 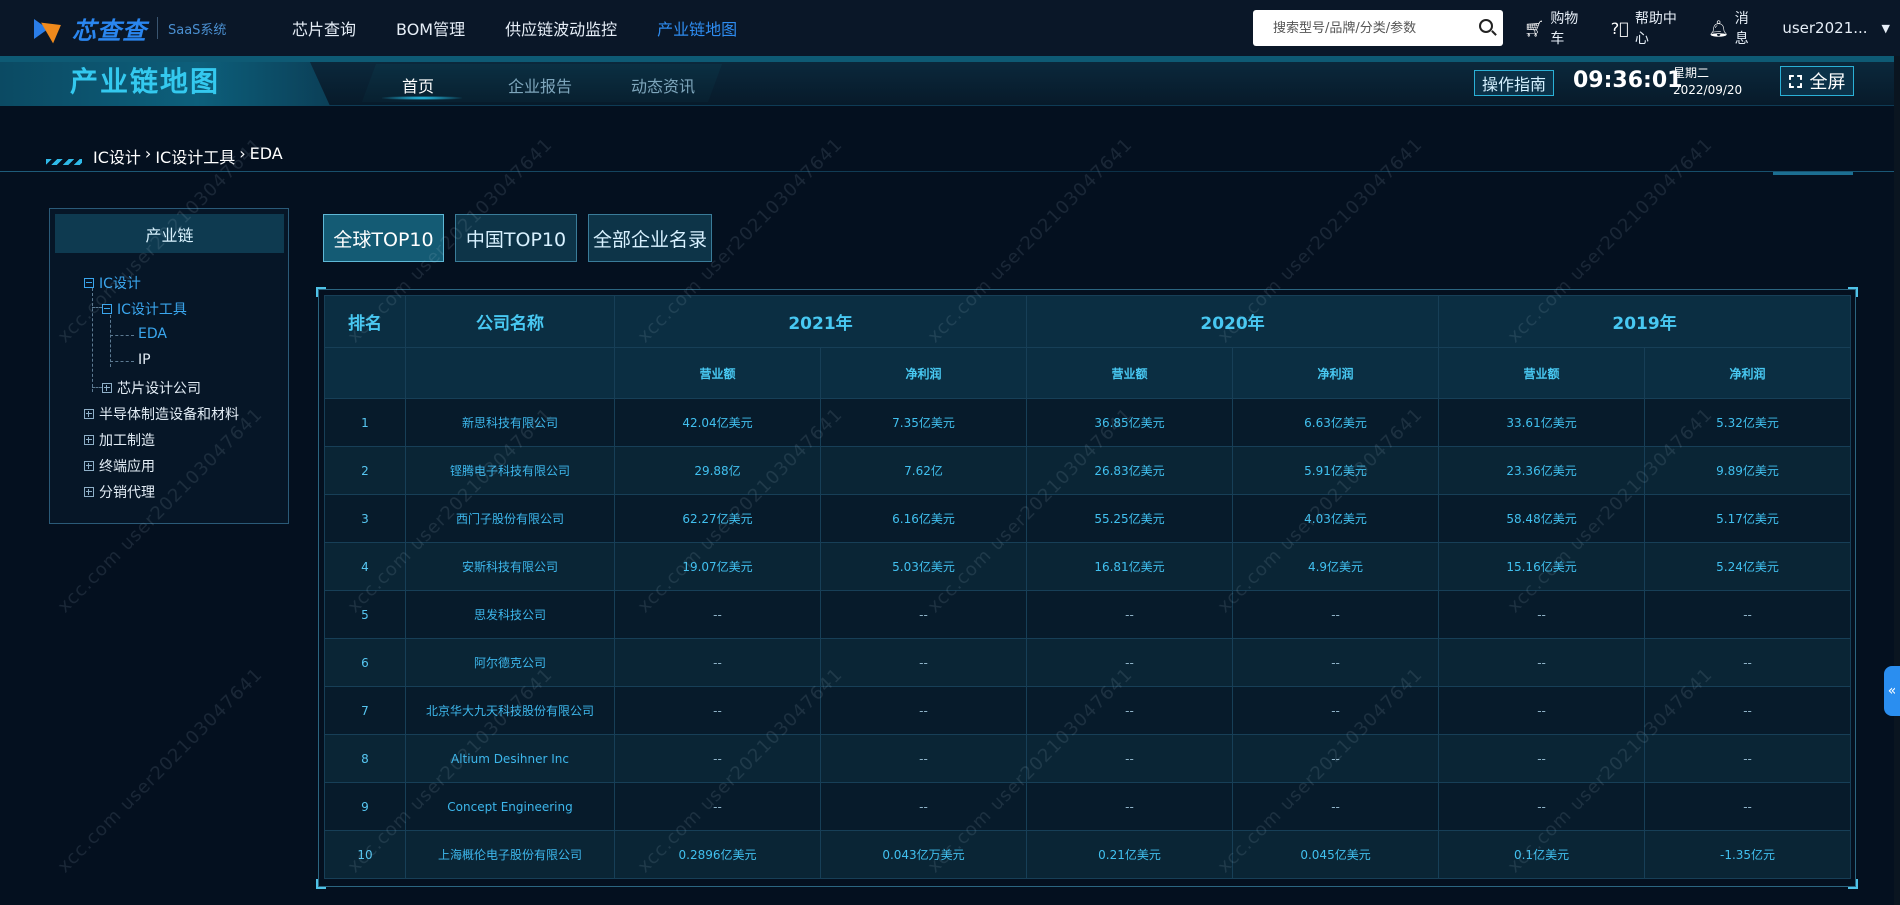 What do you see at coordinates (923, 854) in the screenshot?
I see `cell-profit: 0.043亿万美元` at bounding box center [923, 854].